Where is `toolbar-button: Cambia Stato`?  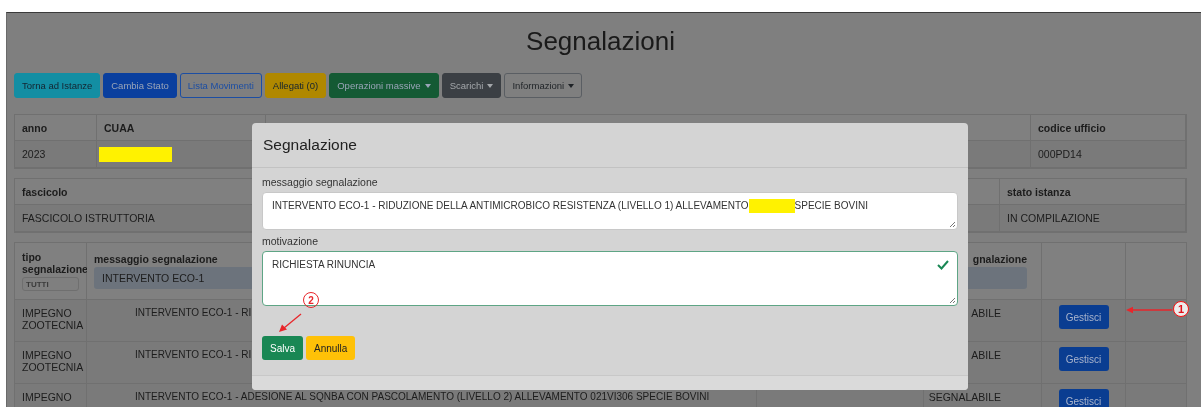 toolbar-button: Cambia Stato is located at coordinates (140, 85).